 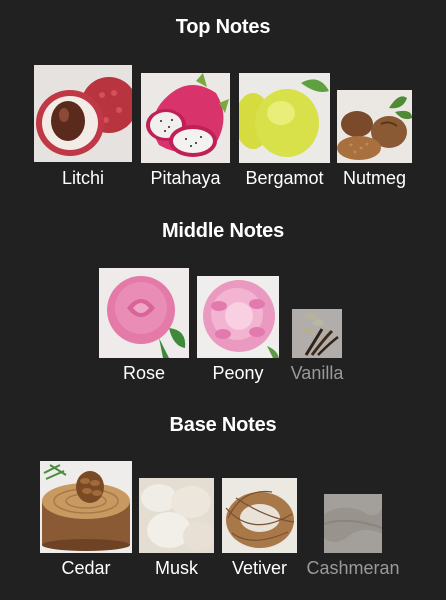 What do you see at coordinates (353, 568) in the screenshot?
I see `note-label: Cashmeran` at bounding box center [353, 568].